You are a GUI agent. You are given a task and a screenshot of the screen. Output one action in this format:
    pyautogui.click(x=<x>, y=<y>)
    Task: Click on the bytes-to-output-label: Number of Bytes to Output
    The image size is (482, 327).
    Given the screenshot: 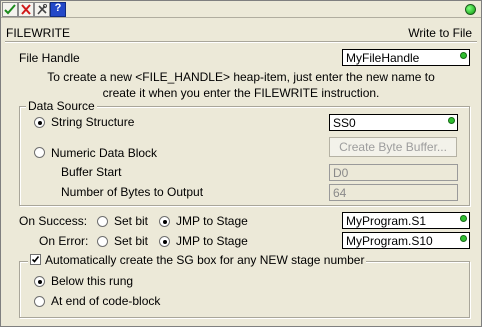 What is the action you would take?
    pyautogui.click(x=132, y=192)
    